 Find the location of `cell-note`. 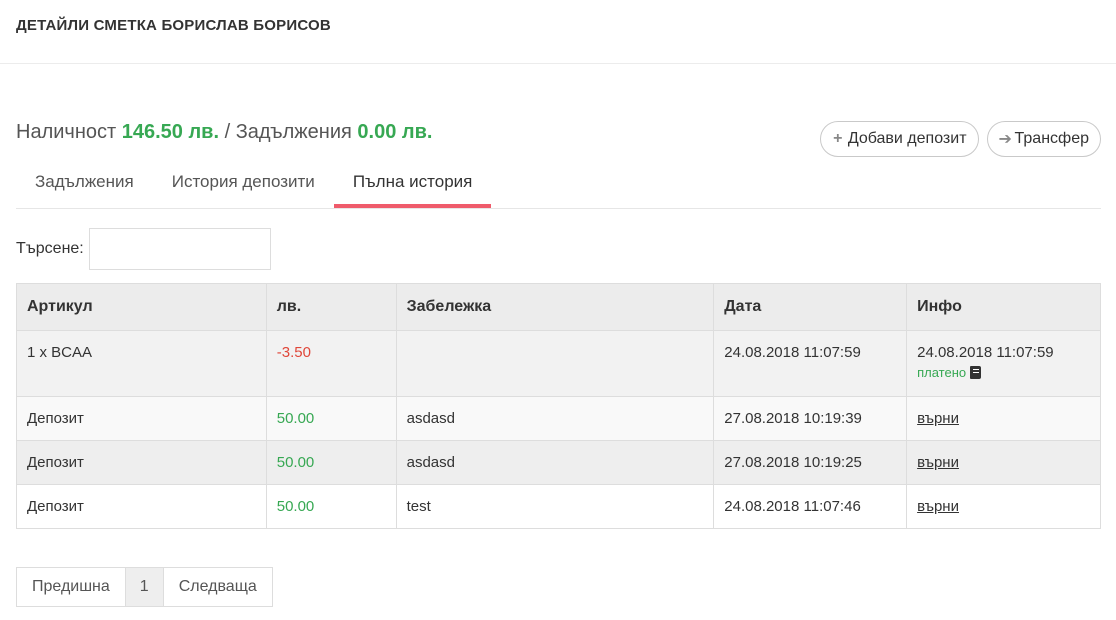

cell-note is located at coordinates (555, 363).